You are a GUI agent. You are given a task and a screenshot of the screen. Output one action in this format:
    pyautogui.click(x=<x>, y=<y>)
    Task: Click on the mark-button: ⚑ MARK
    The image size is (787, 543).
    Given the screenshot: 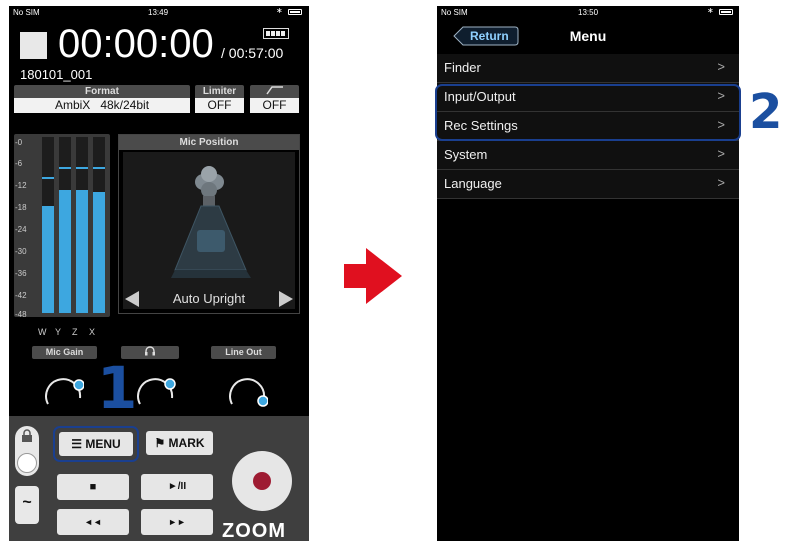 What is the action you would take?
    pyautogui.click(x=179, y=443)
    